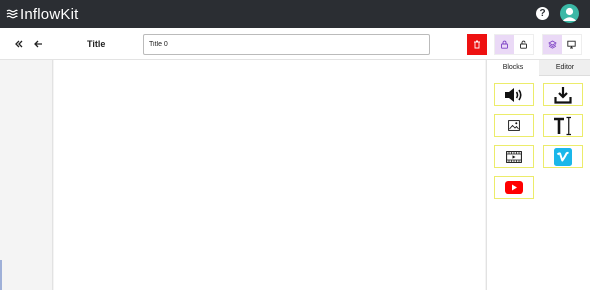 Image resolution: width=590 pixels, height=290 pixels. I want to click on lock-button, so click(504, 44).